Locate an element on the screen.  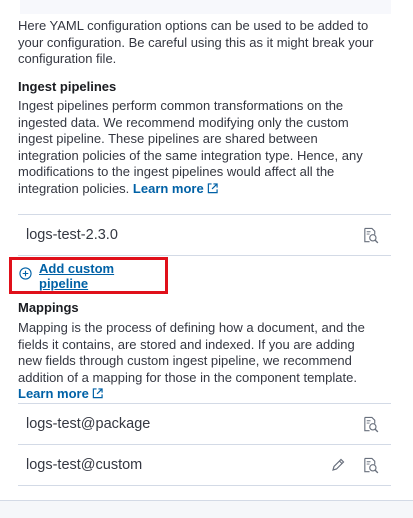
plus-in-circle-icon is located at coordinates (25, 275).